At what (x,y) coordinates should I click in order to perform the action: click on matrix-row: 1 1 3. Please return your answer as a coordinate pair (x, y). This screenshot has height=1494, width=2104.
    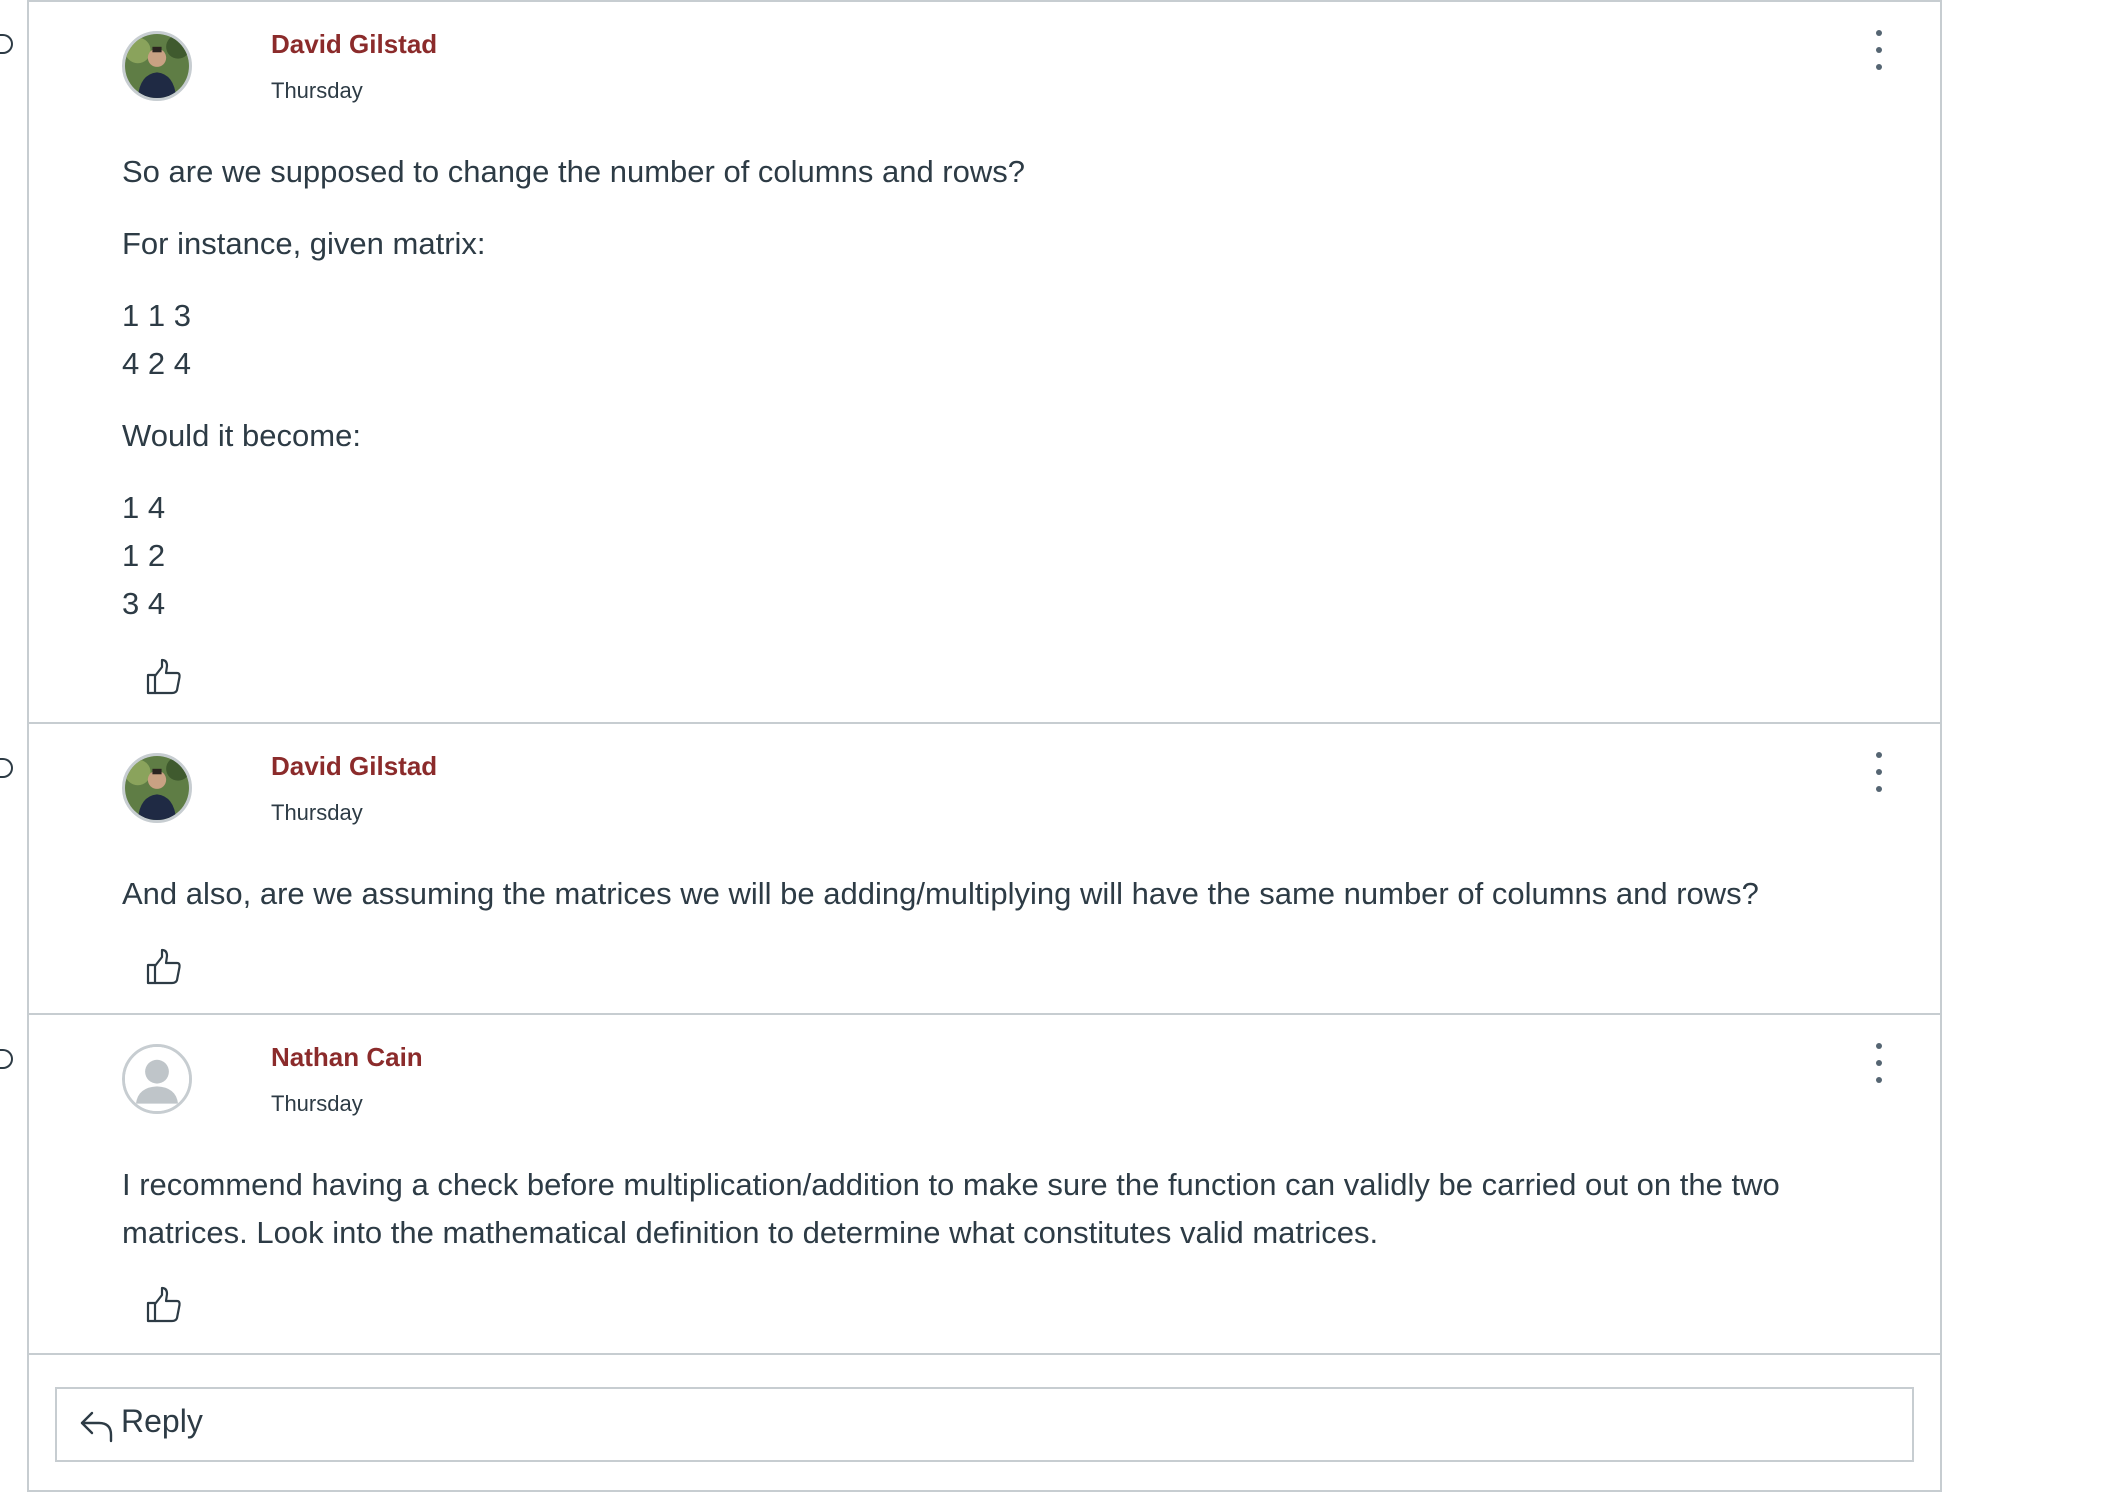
    Looking at the image, I should click on (156, 315).